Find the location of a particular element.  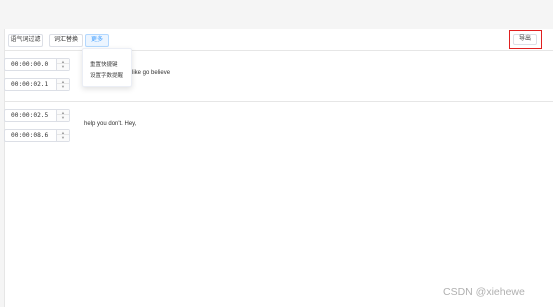

watermark: CSDN @xiehewe is located at coordinates (484, 292).